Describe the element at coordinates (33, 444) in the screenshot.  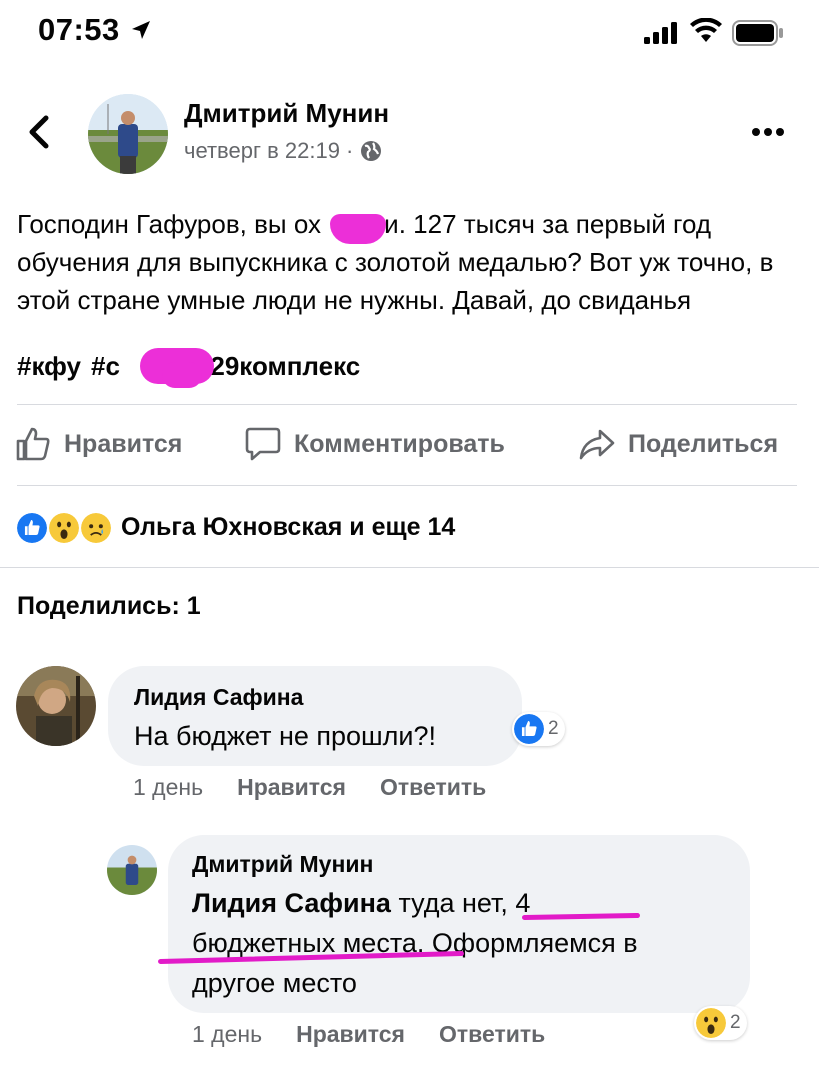
I see `thumbs-up-icon` at that location.